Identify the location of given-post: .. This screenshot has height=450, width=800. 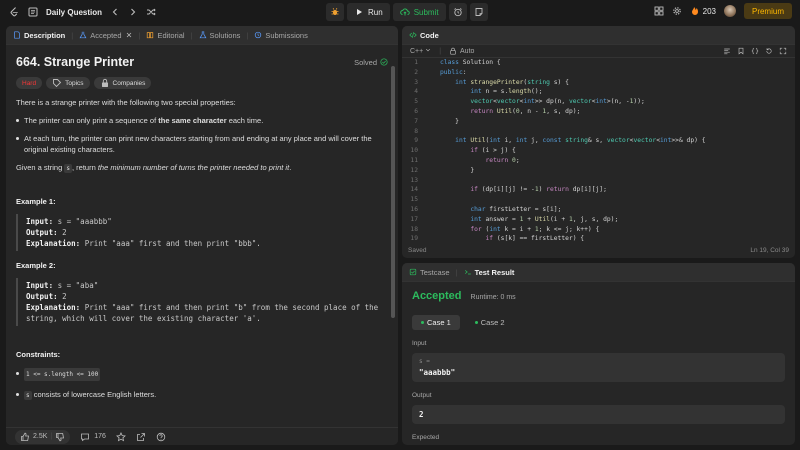
(290, 167).